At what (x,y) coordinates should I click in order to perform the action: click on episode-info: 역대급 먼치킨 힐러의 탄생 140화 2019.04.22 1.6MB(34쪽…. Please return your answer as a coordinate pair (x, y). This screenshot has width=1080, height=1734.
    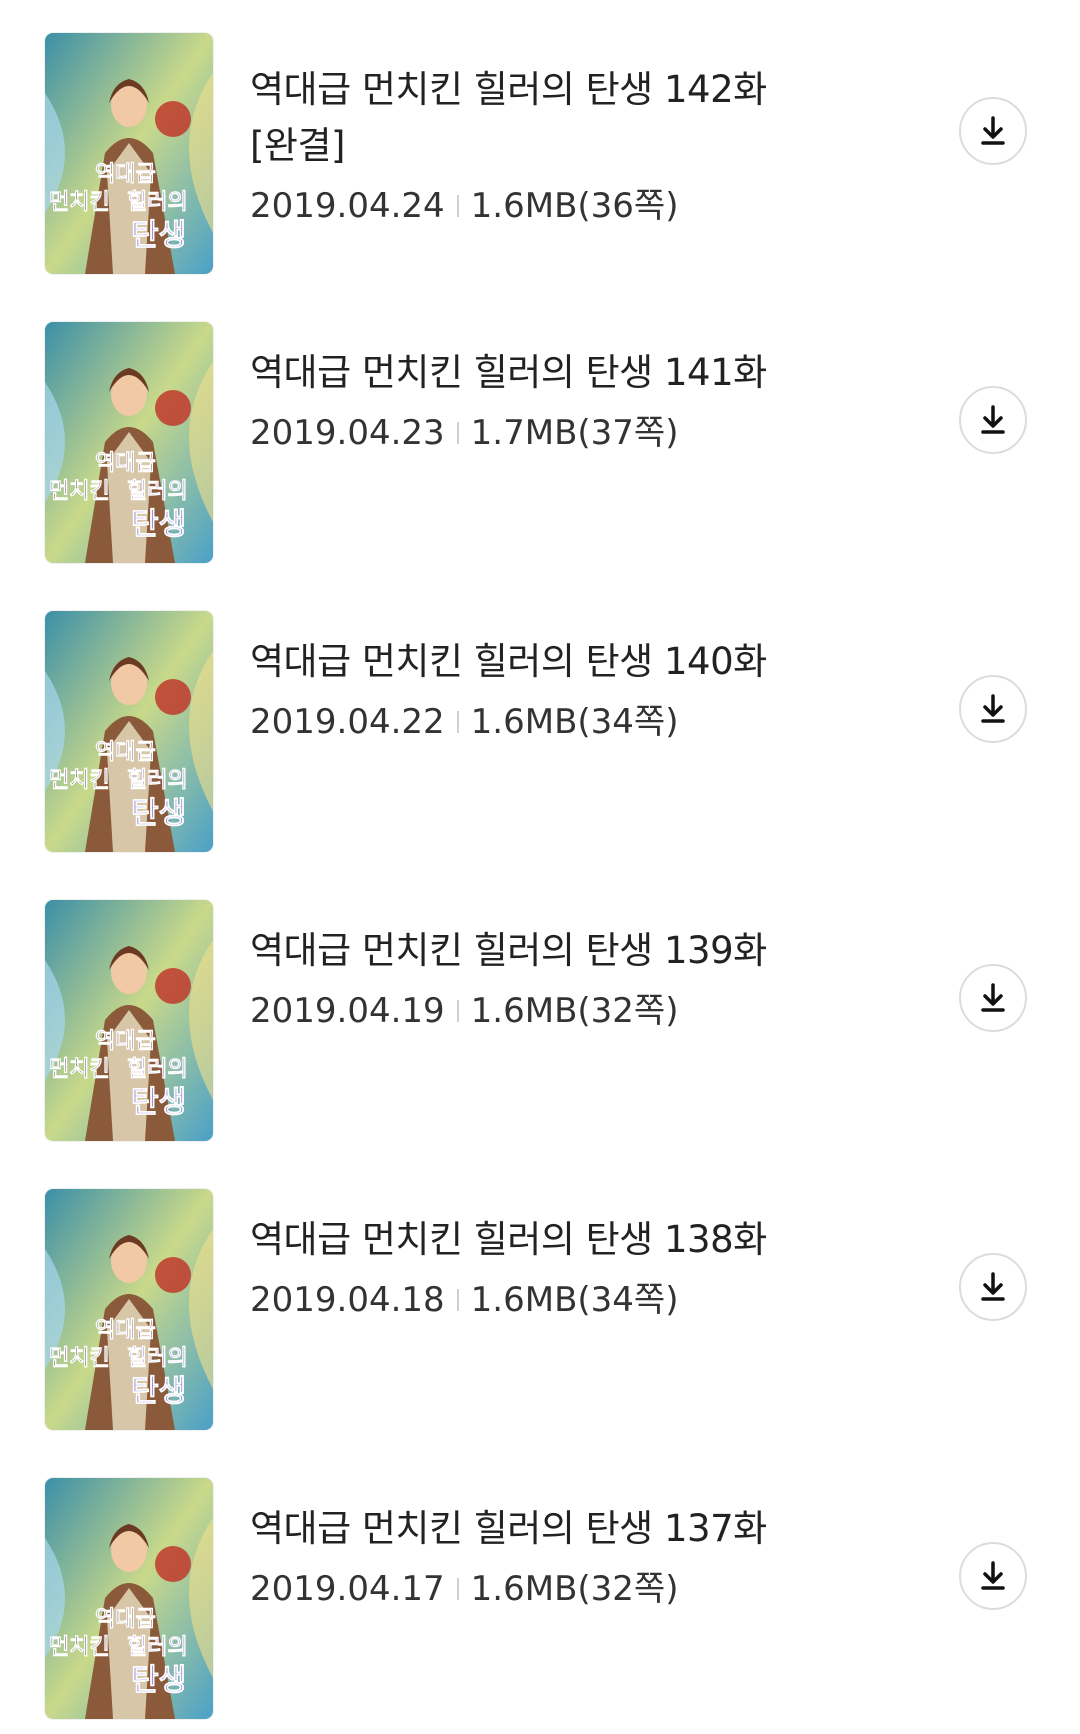
    Looking at the image, I should click on (535, 690).